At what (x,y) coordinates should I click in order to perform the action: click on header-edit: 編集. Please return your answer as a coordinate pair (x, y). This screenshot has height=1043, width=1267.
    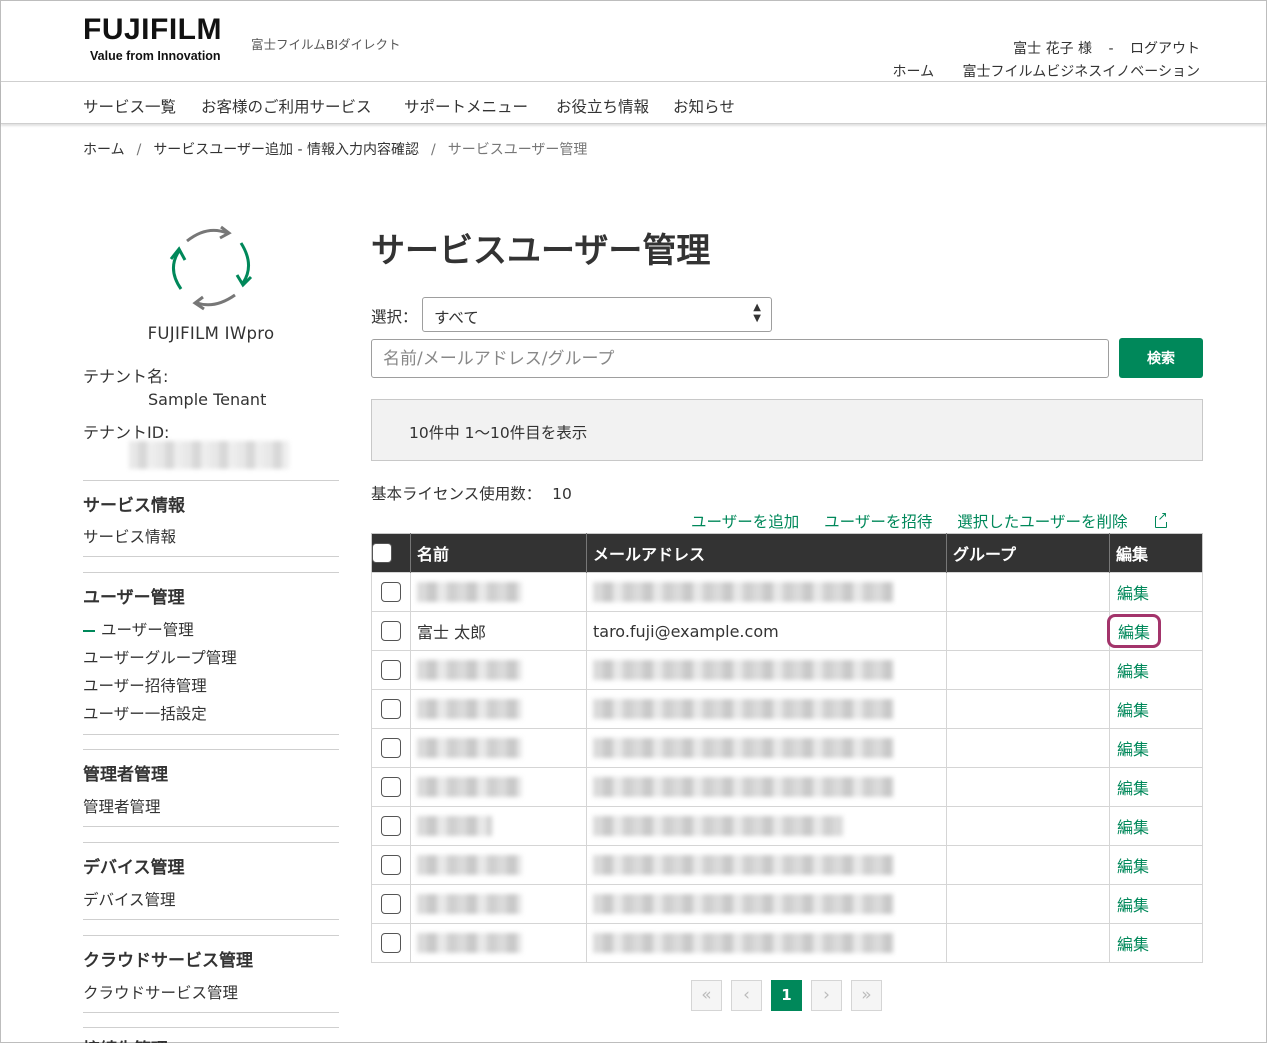
    Looking at the image, I should click on (1156, 553).